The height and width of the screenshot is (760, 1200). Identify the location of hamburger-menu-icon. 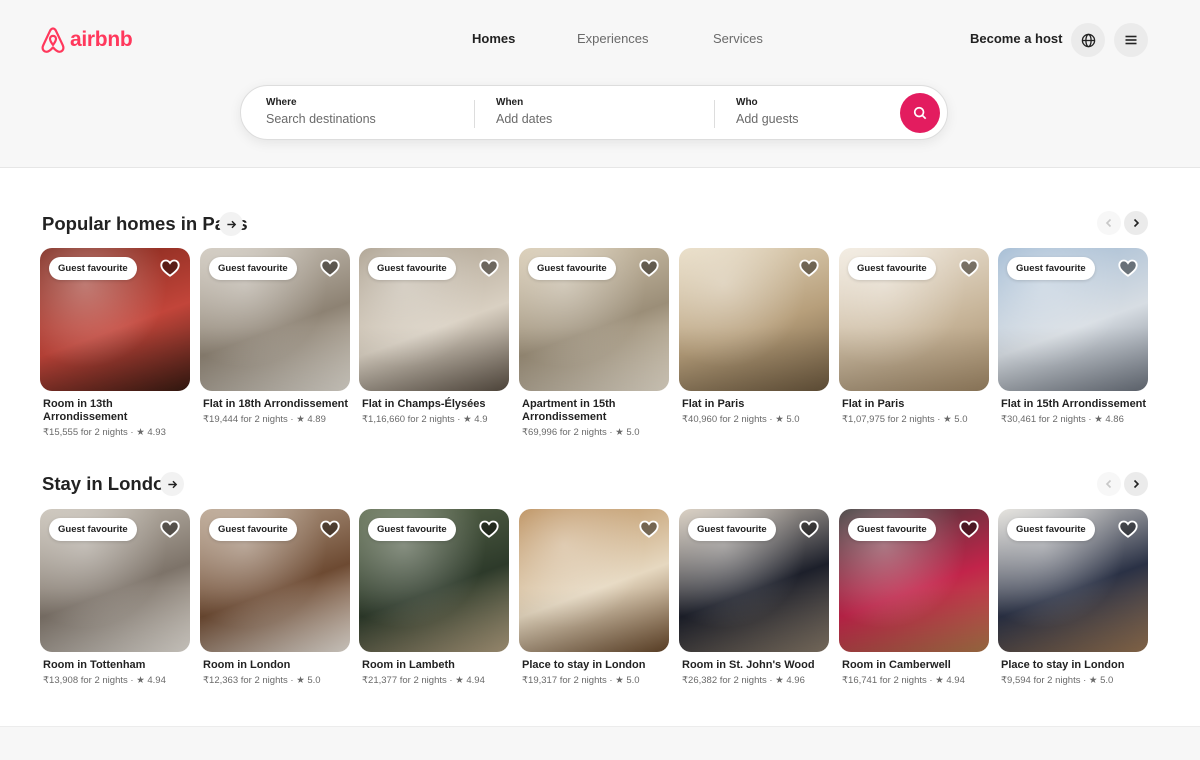
(1131, 40).